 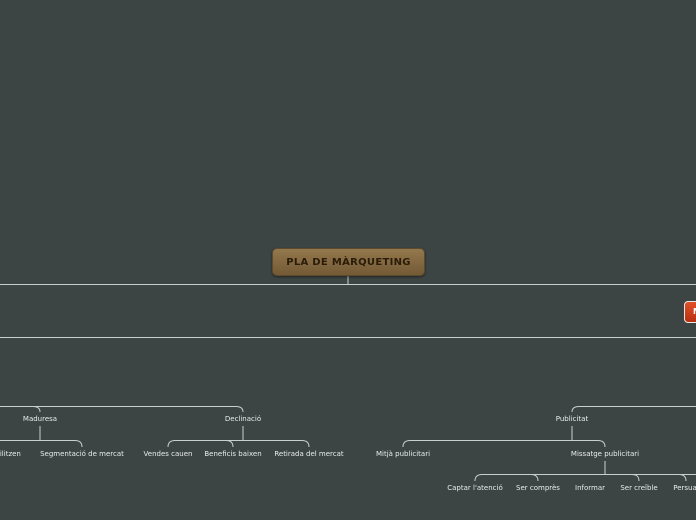 I want to click on side-topic-node: M, so click(x=690, y=312).